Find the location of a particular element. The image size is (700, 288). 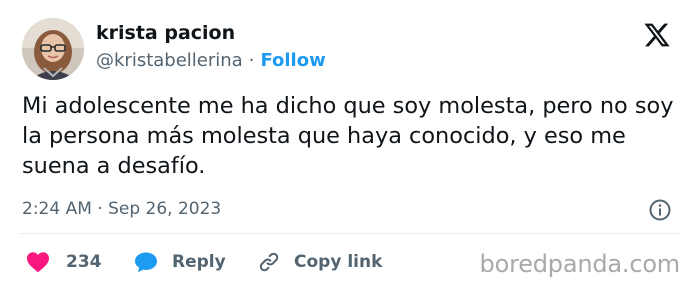

reply-button: Reply is located at coordinates (180, 262).